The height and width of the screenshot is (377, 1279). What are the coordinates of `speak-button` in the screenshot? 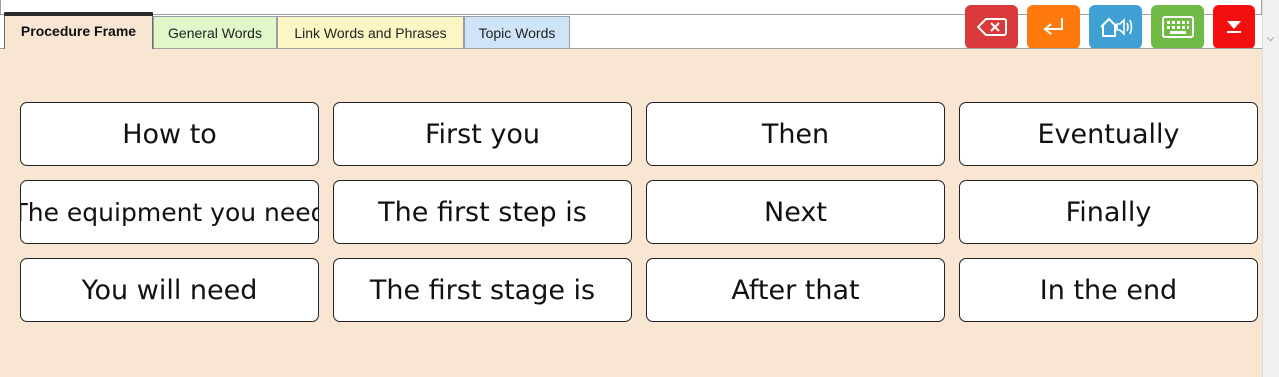 It's located at (1115, 27).